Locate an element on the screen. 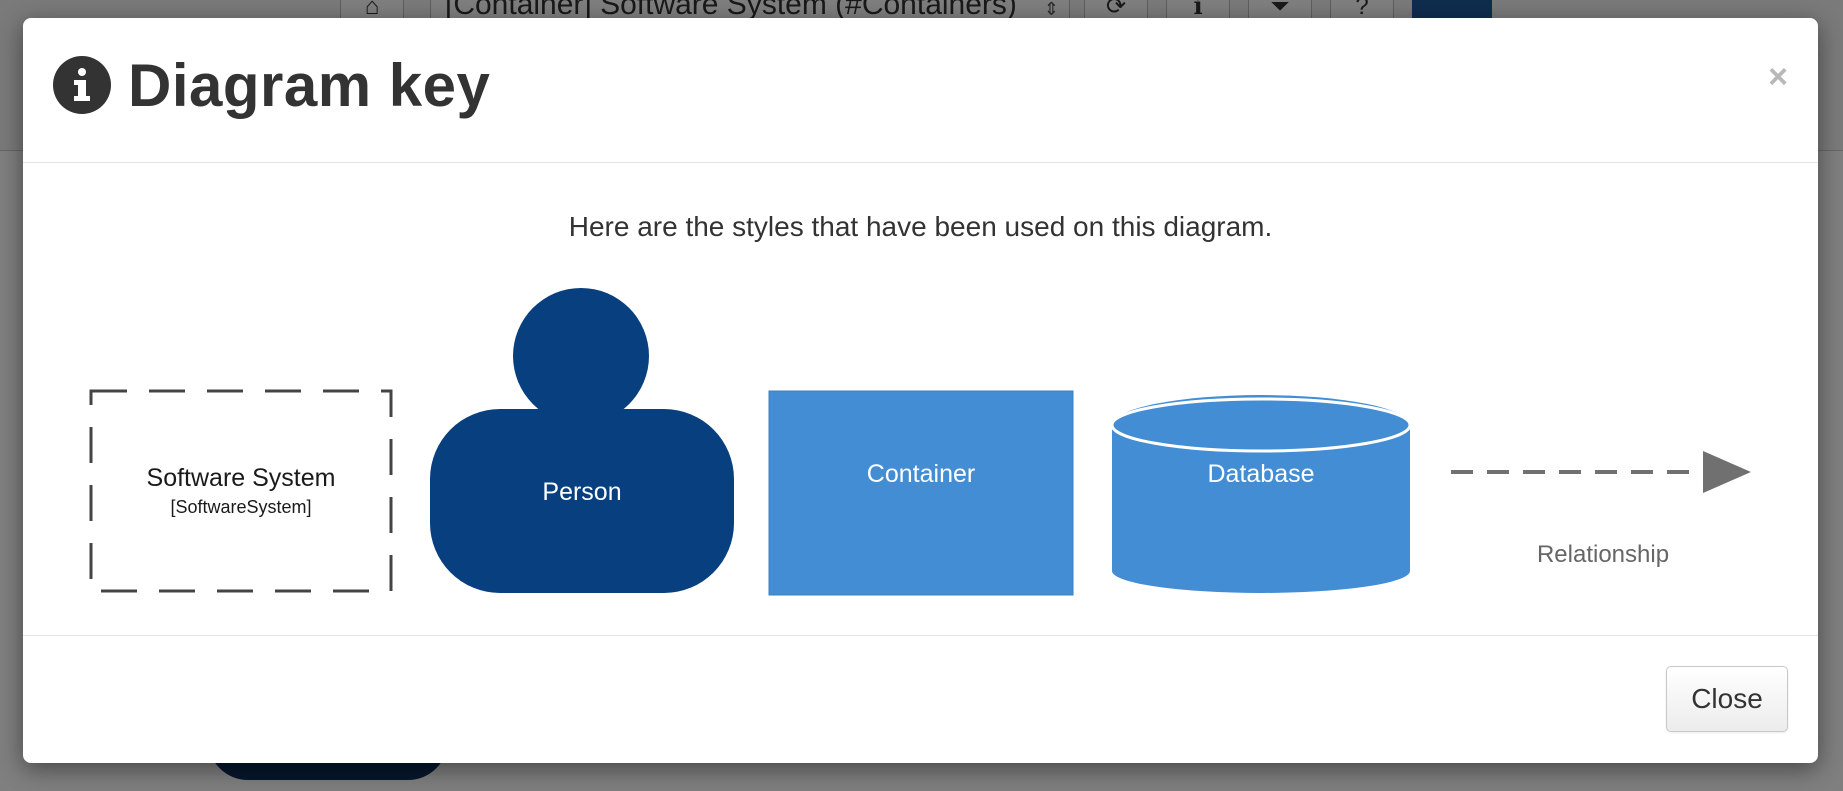  close-button: Close is located at coordinates (1727, 699).